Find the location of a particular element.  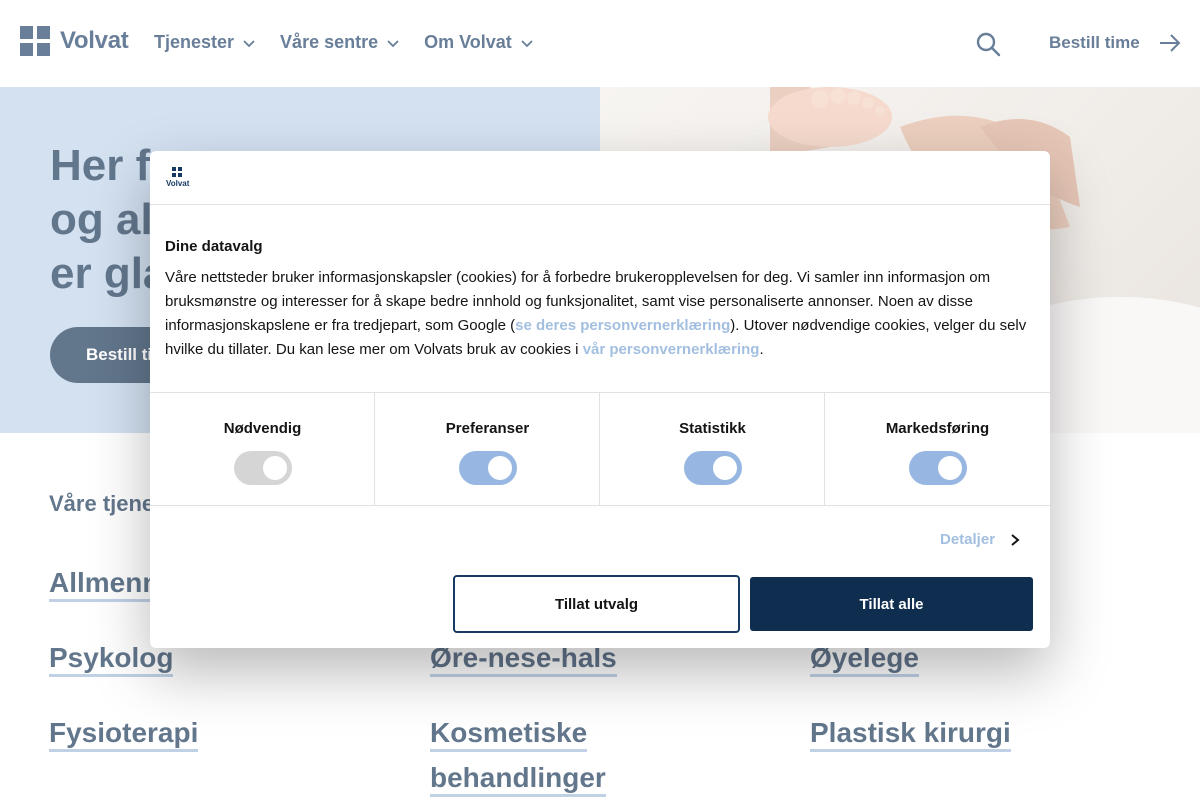

toggle-nodvendig is located at coordinates (263, 468).